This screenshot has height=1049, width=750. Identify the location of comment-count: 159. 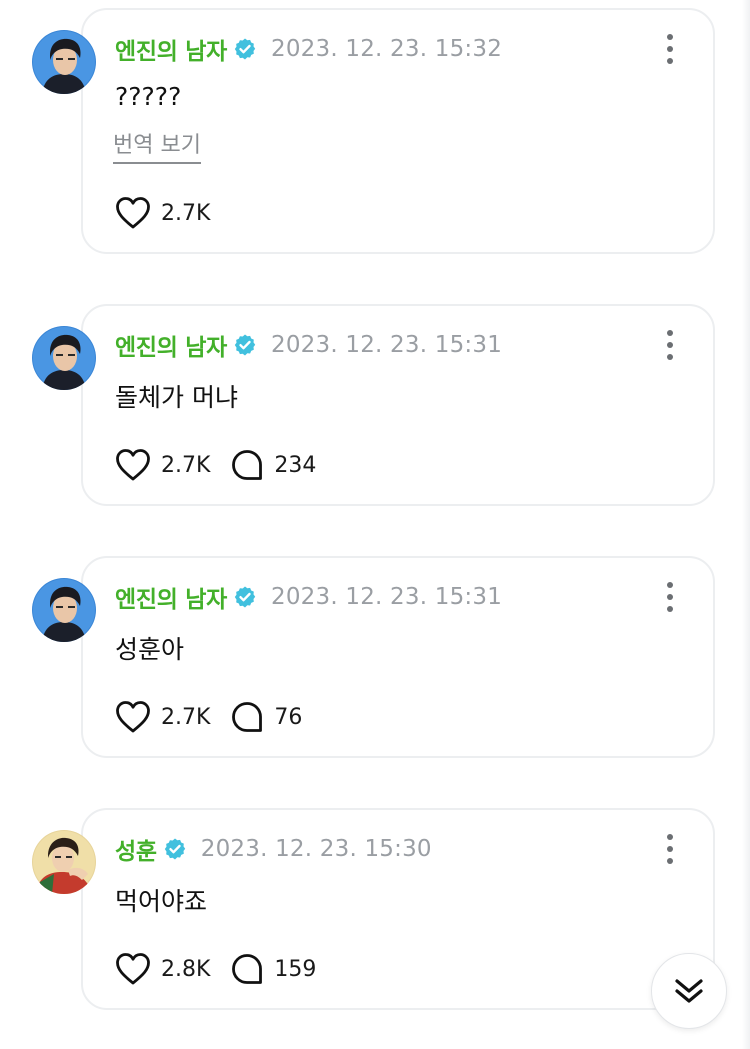
(295, 969).